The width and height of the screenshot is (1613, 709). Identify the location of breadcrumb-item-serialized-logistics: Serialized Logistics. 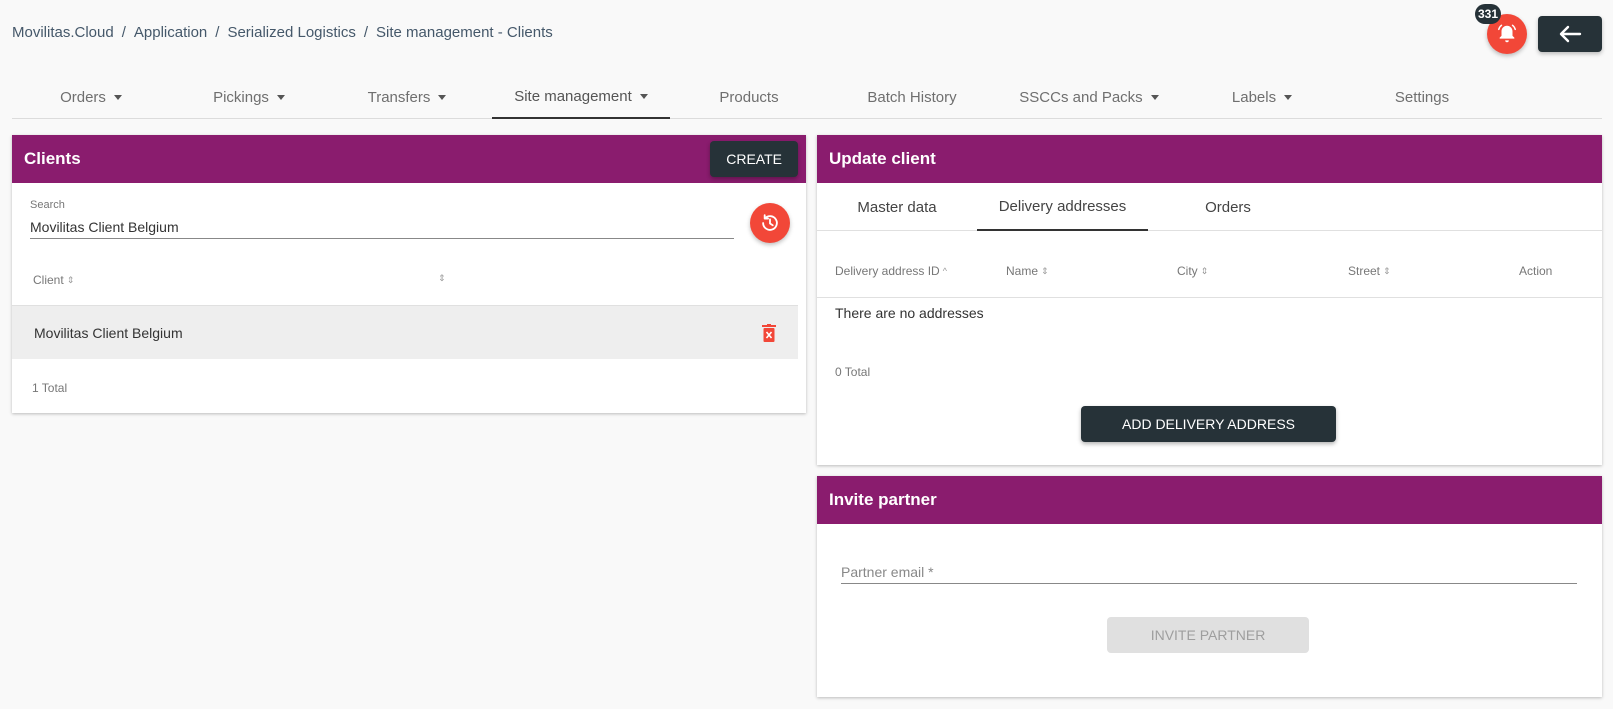
(291, 32).